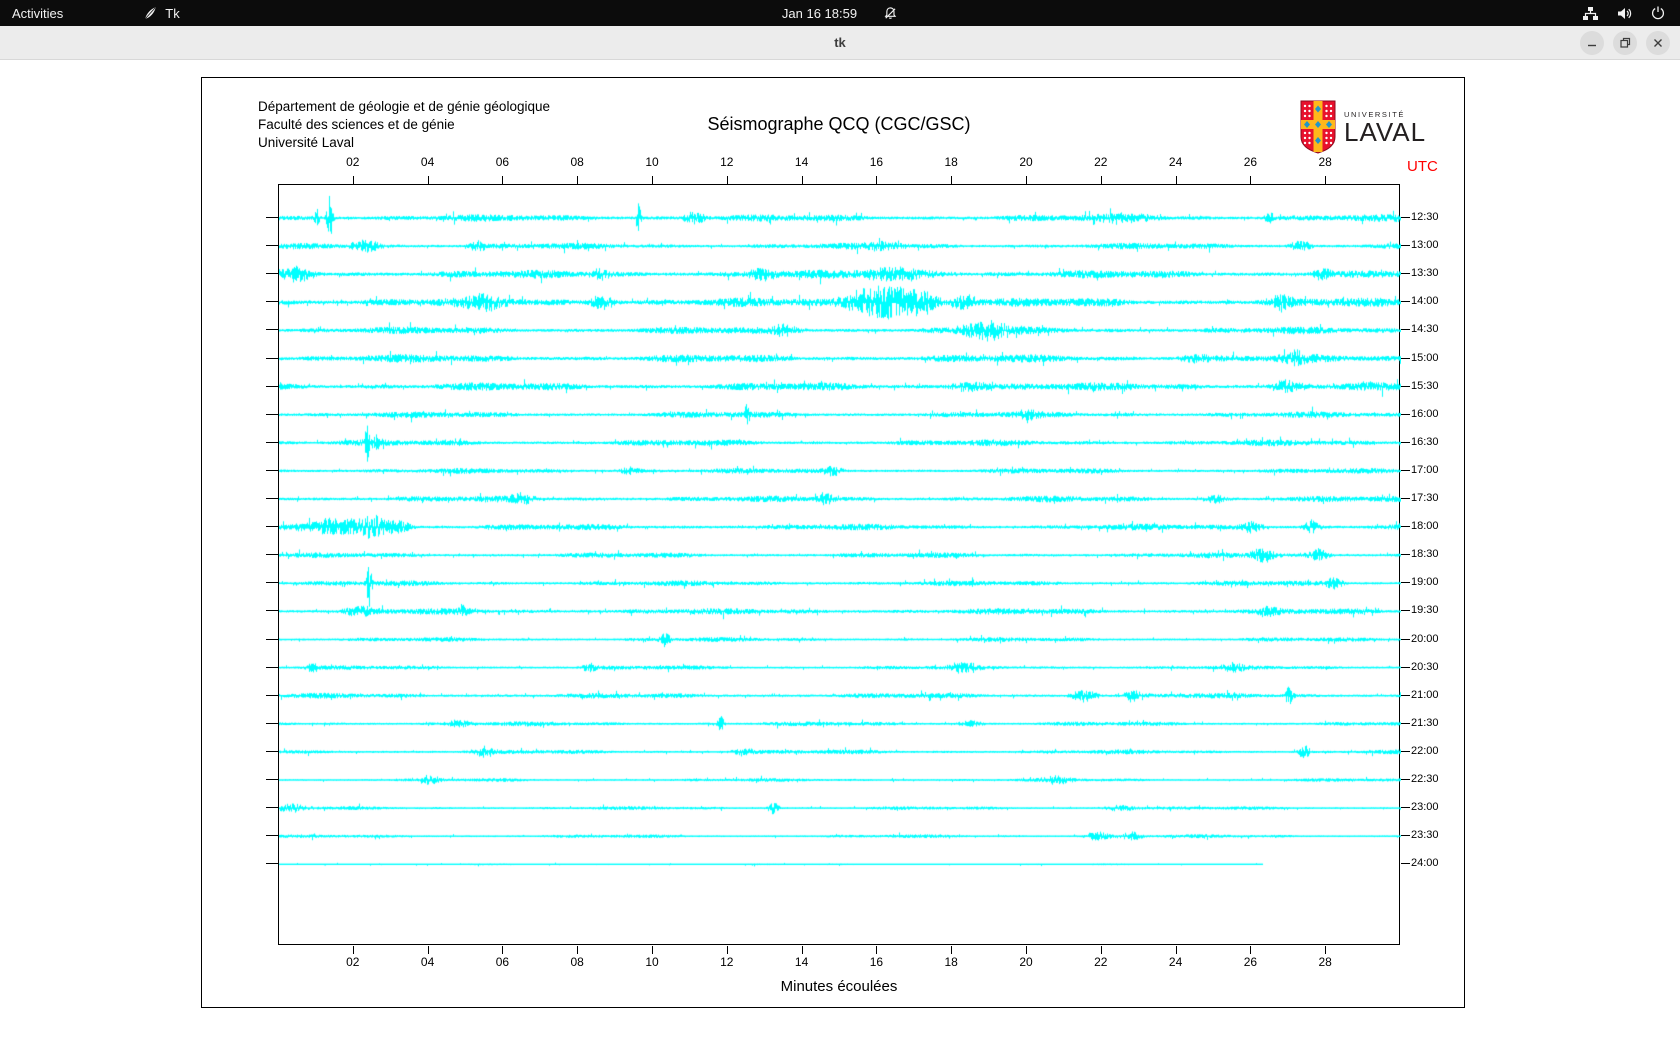 This screenshot has height=1050, width=1680. What do you see at coordinates (1422, 166) in the screenshot?
I see `utc-label: UTC` at bounding box center [1422, 166].